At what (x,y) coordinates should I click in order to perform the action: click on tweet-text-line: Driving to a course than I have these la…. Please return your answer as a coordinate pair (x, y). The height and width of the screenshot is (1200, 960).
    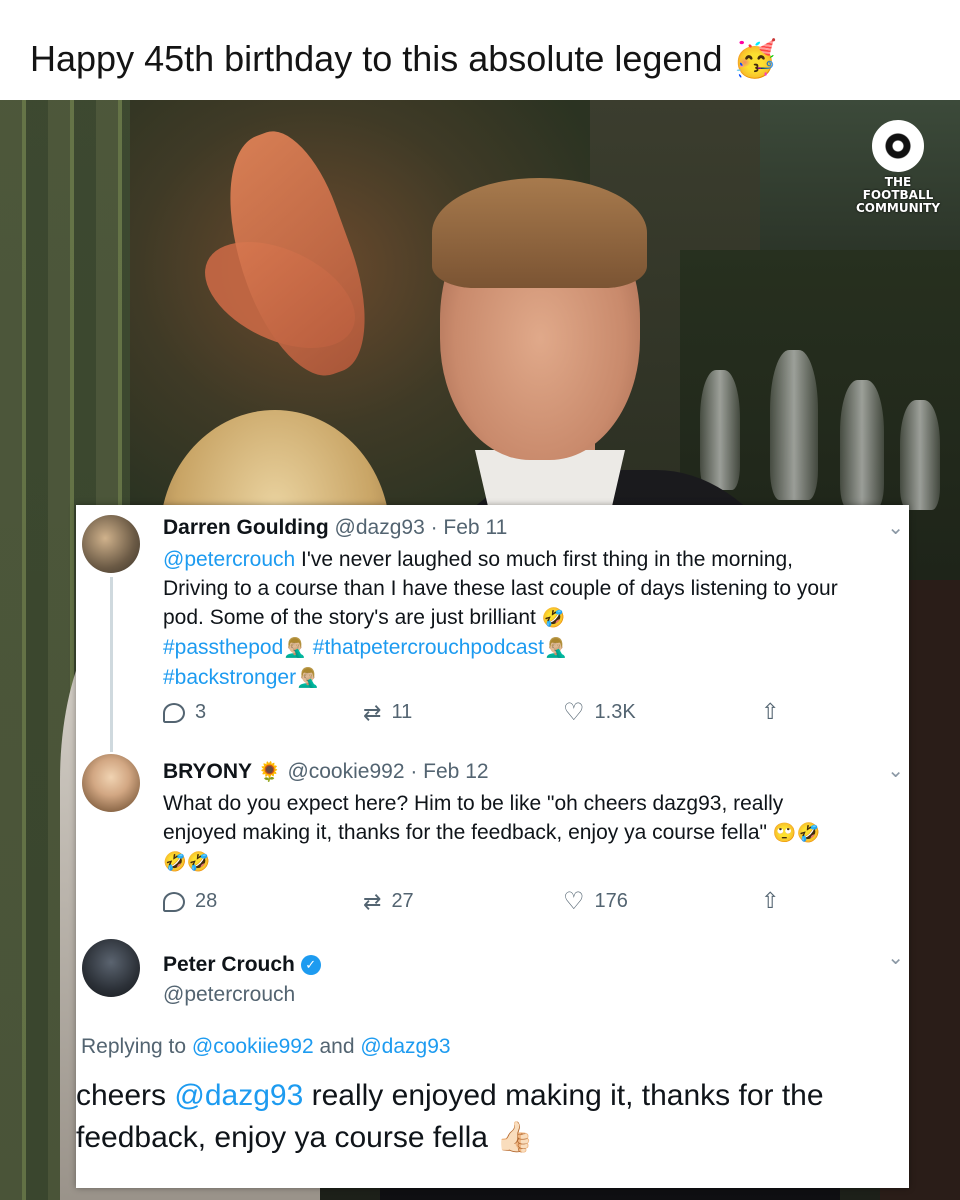
    Looking at the image, I should click on (500, 588).